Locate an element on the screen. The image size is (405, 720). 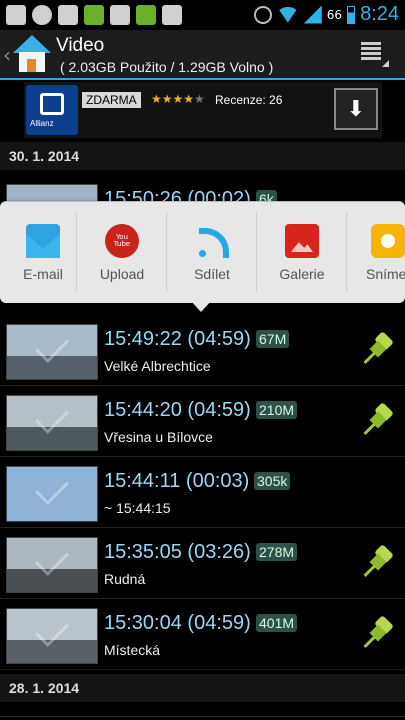
video-location: Velké Albrechtice is located at coordinates (157, 366).